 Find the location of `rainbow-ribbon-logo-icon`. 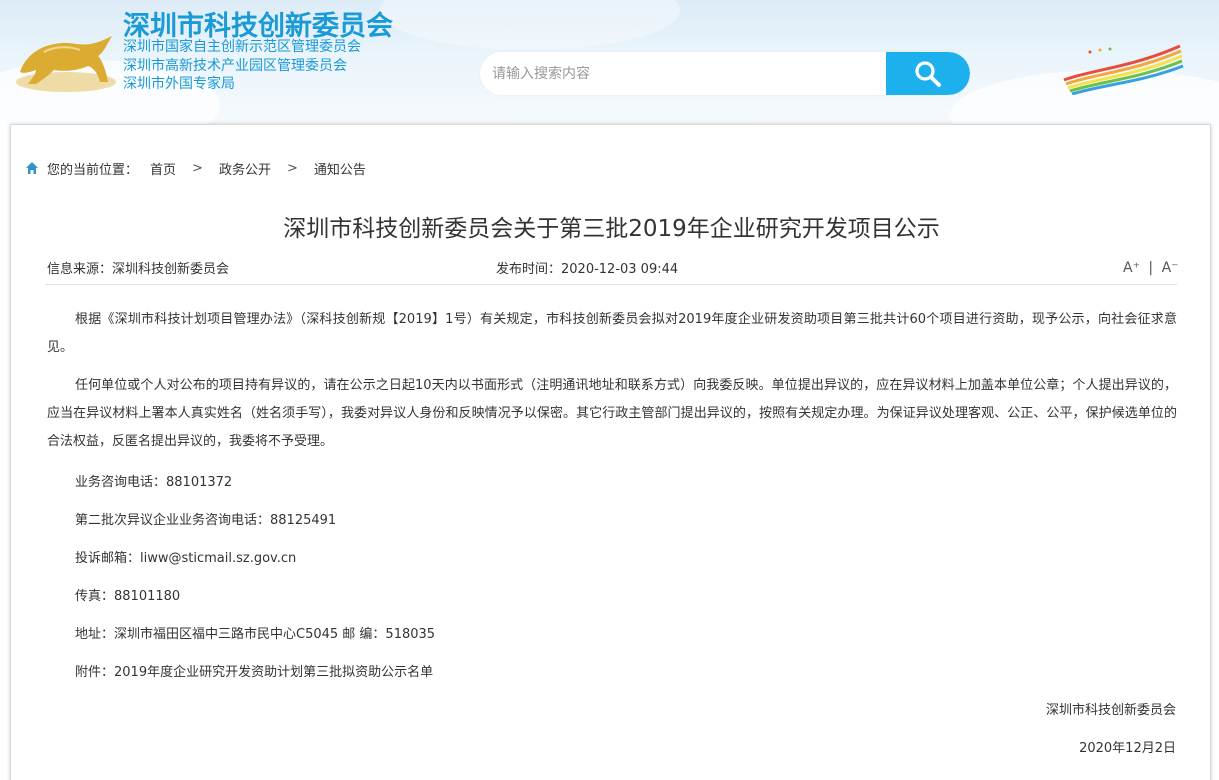

rainbow-ribbon-logo-icon is located at coordinates (1123, 69).